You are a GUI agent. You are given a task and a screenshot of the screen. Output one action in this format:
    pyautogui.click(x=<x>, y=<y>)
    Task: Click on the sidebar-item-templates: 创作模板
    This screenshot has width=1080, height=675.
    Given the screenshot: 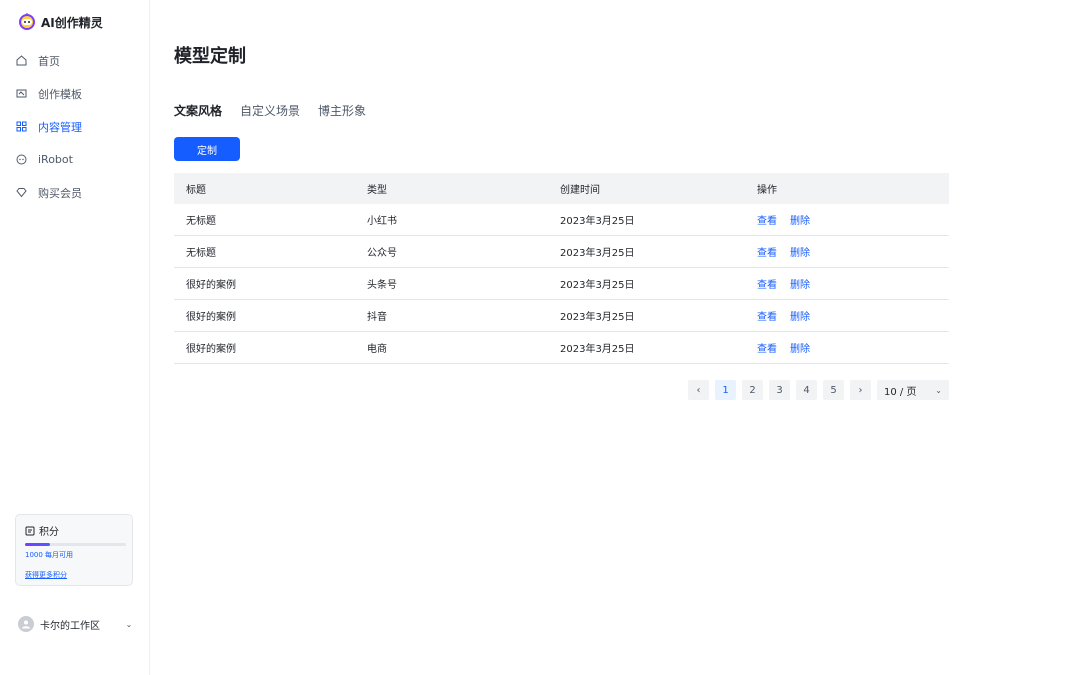 What is the action you would take?
    pyautogui.click(x=74, y=93)
    